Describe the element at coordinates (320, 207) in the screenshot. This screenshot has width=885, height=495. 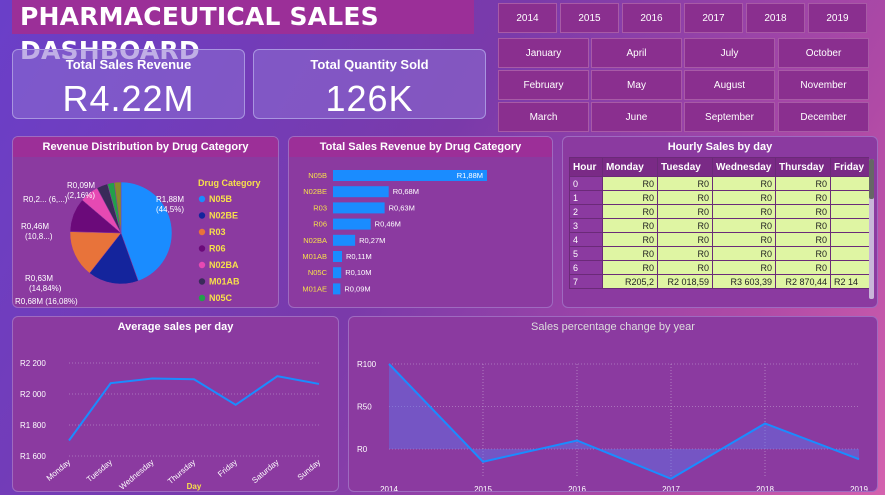
I see `bar-category-label: R03` at that location.